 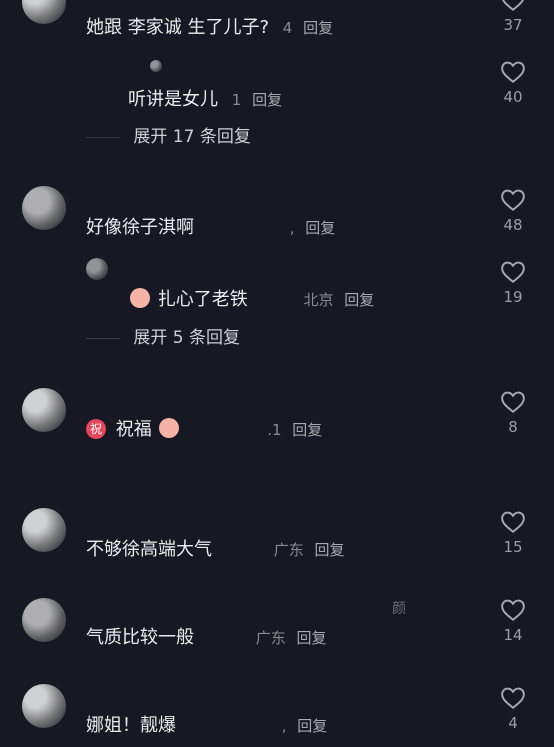 I want to click on comment-row: 她跟 李家诚 生了儿子? 4 回复, so click(x=209, y=28).